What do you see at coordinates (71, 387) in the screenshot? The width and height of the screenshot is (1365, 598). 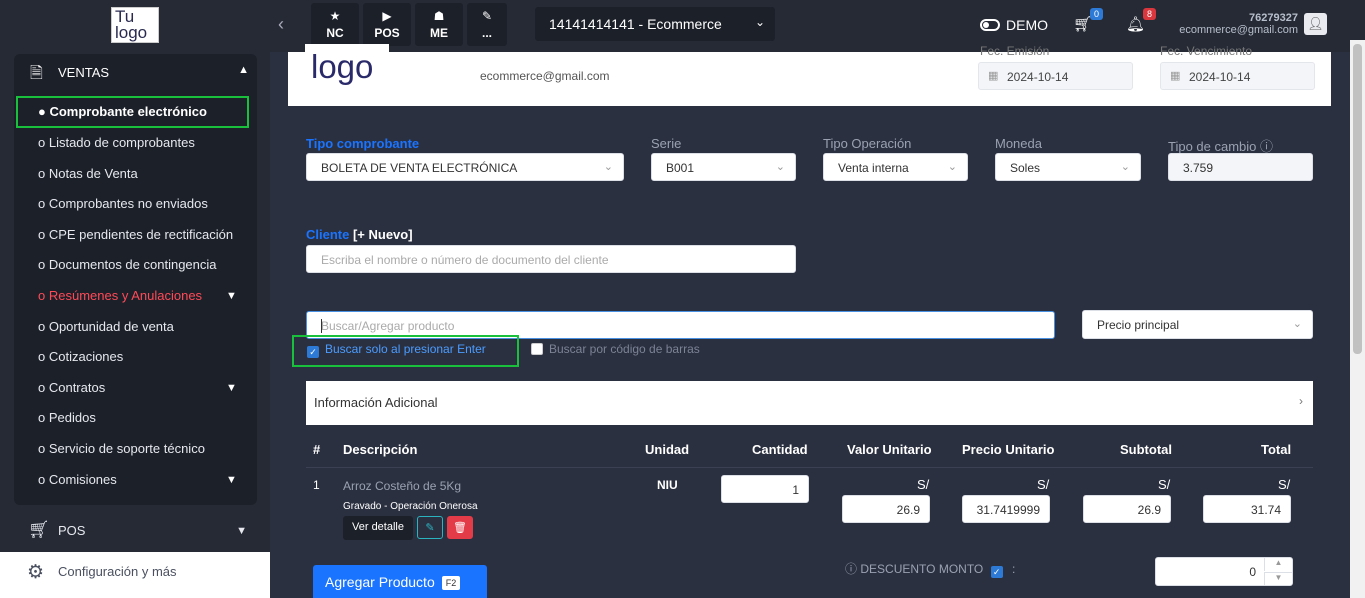 I see `sidebar-item-contratos: o Contratos` at bounding box center [71, 387].